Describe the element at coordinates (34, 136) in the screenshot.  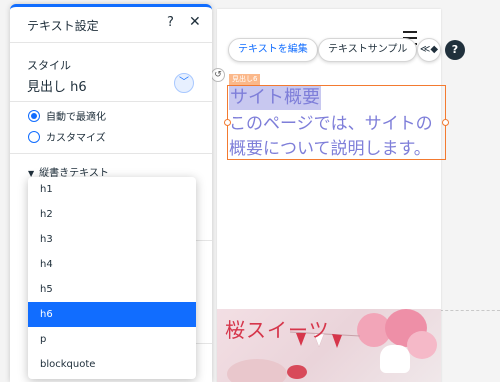
I see `radio-unselected-icon` at that location.